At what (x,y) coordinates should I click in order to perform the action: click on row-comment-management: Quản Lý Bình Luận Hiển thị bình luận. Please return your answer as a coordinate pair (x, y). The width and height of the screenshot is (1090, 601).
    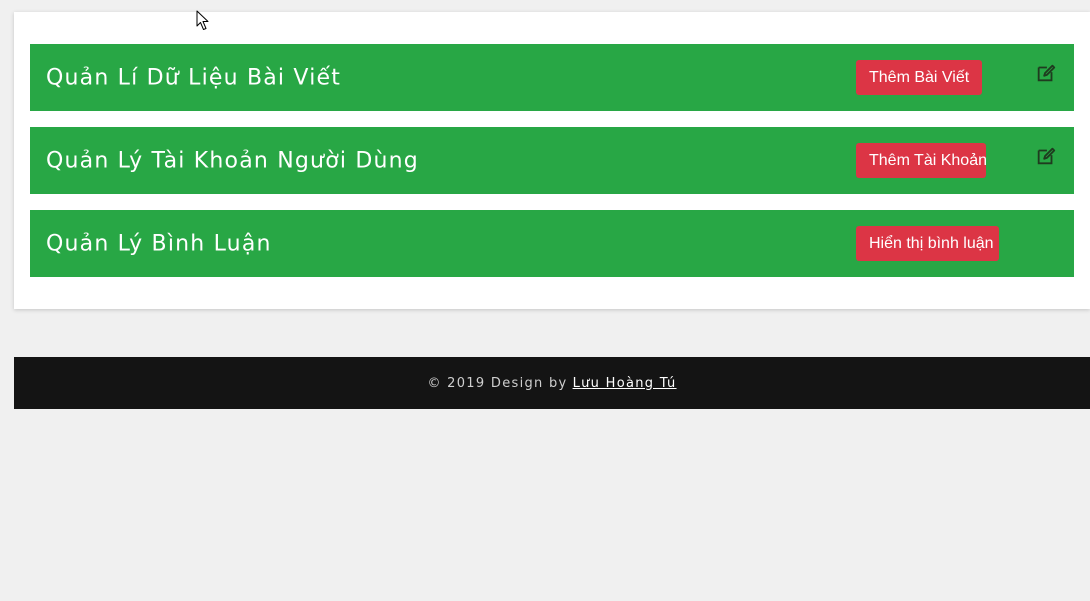
    Looking at the image, I should click on (552, 243).